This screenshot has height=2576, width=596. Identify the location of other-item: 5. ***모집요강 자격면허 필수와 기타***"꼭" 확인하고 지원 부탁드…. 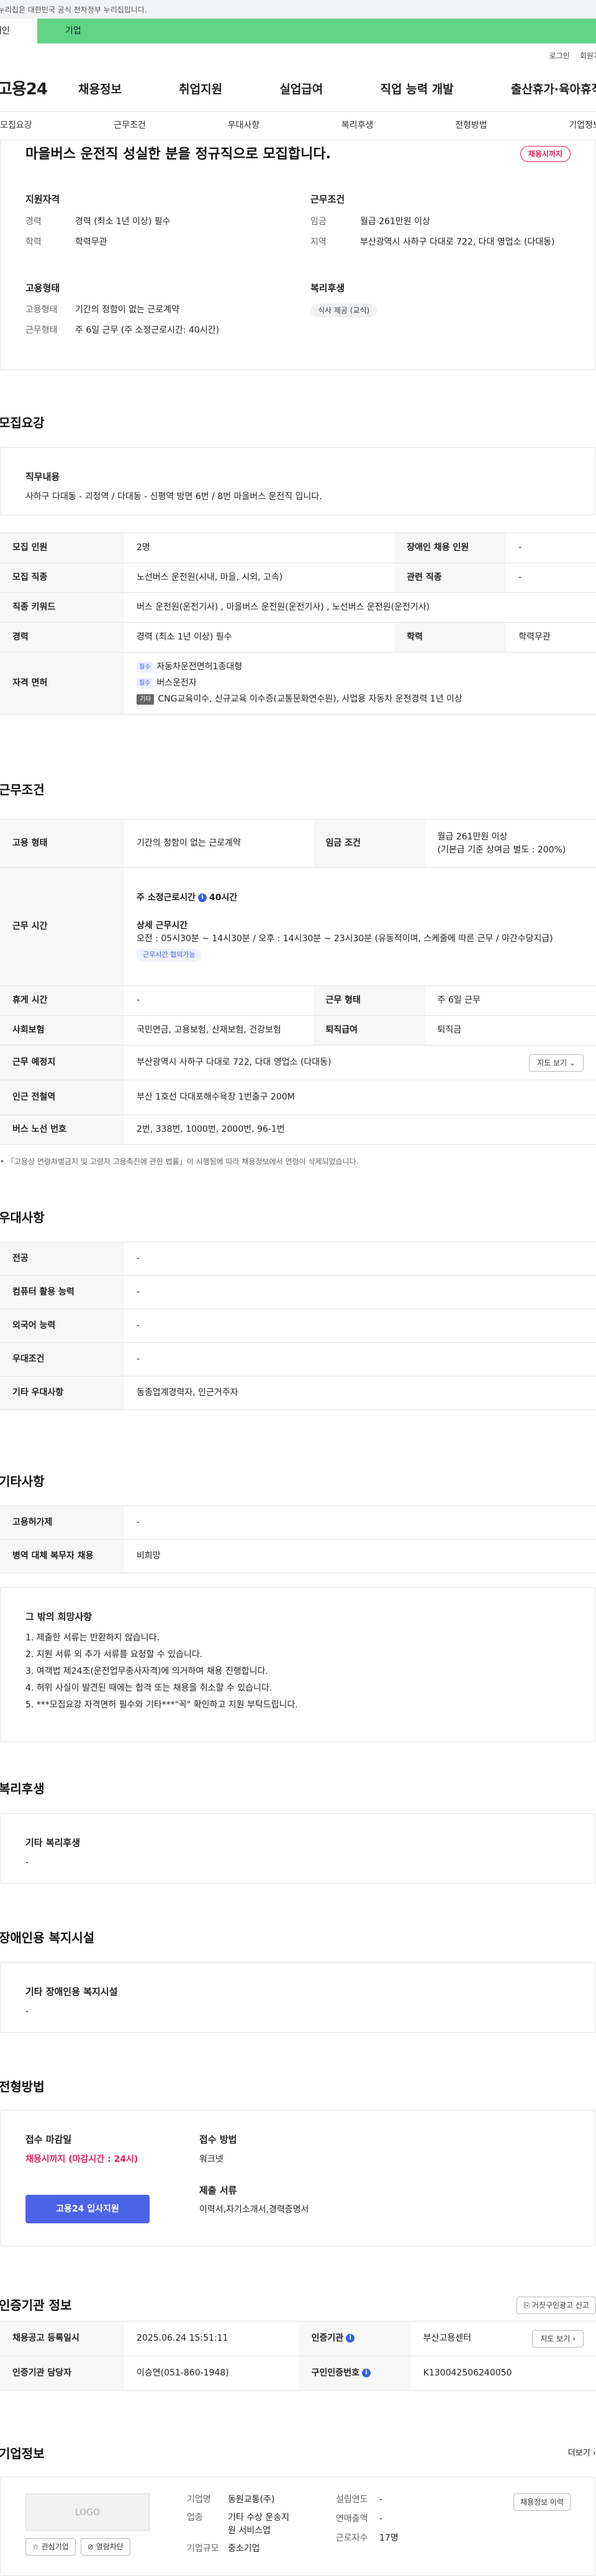
(161, 1704).